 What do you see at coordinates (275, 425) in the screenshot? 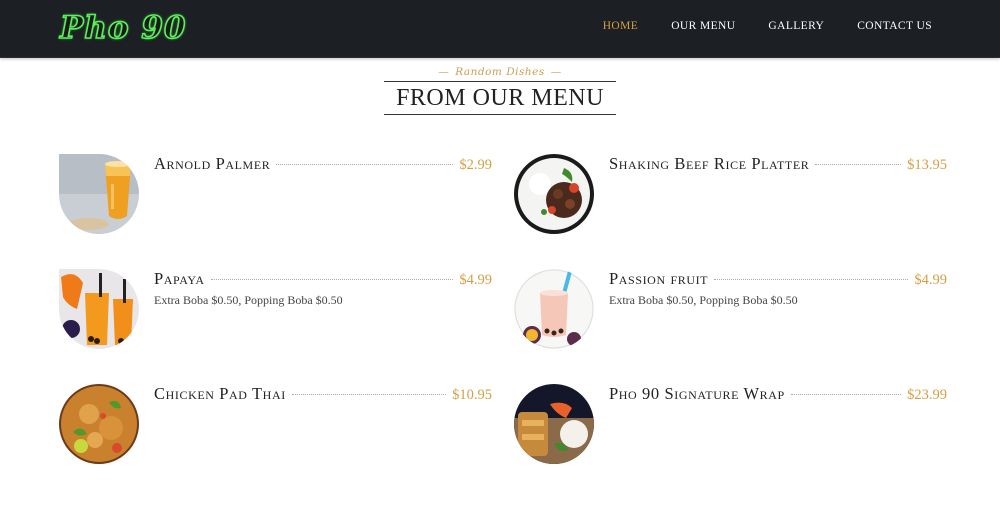
I see `menu-item-chicken-pad-thai: Chicken Pad Thai $10.95` at bounding box center [275, 425].